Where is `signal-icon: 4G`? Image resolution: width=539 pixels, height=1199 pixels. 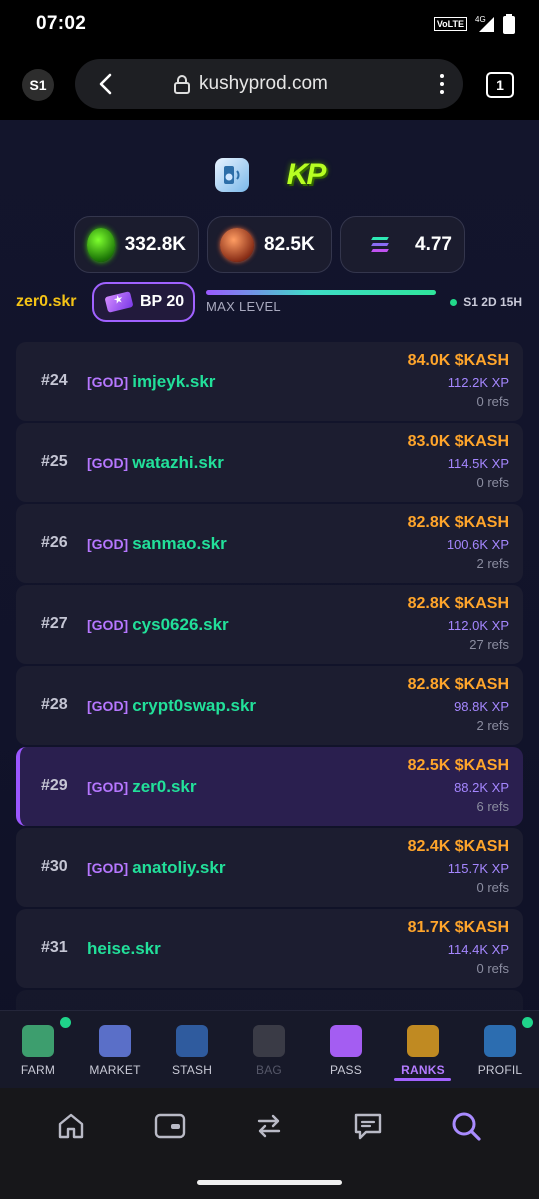 signal-icon: 4G is located at coordinates (484, 23).